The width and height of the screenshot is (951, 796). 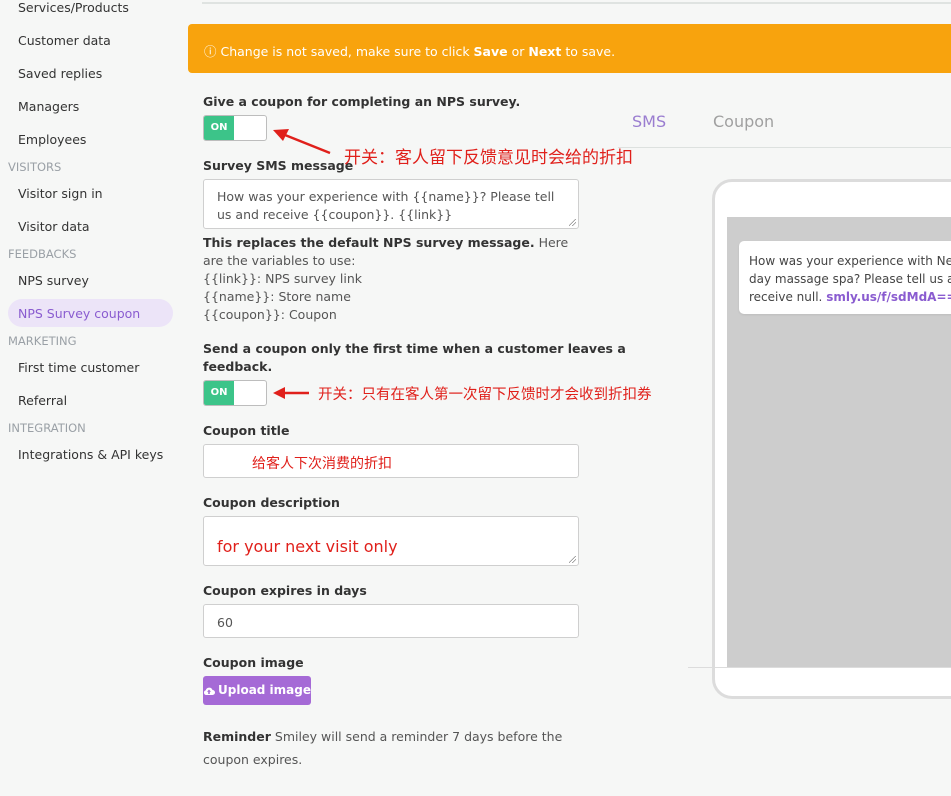 What do you see at coordinates (237, 736) in the screenshot?
I see `reminder-bold: Reminder` at bounding box center [237, 736].